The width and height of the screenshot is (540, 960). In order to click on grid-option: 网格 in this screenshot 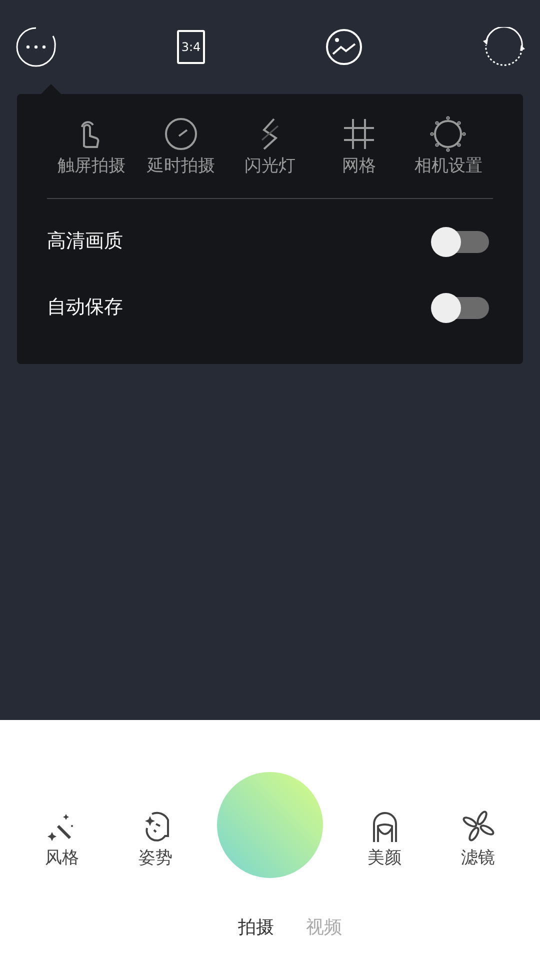, I will do `click(359, 148)`.